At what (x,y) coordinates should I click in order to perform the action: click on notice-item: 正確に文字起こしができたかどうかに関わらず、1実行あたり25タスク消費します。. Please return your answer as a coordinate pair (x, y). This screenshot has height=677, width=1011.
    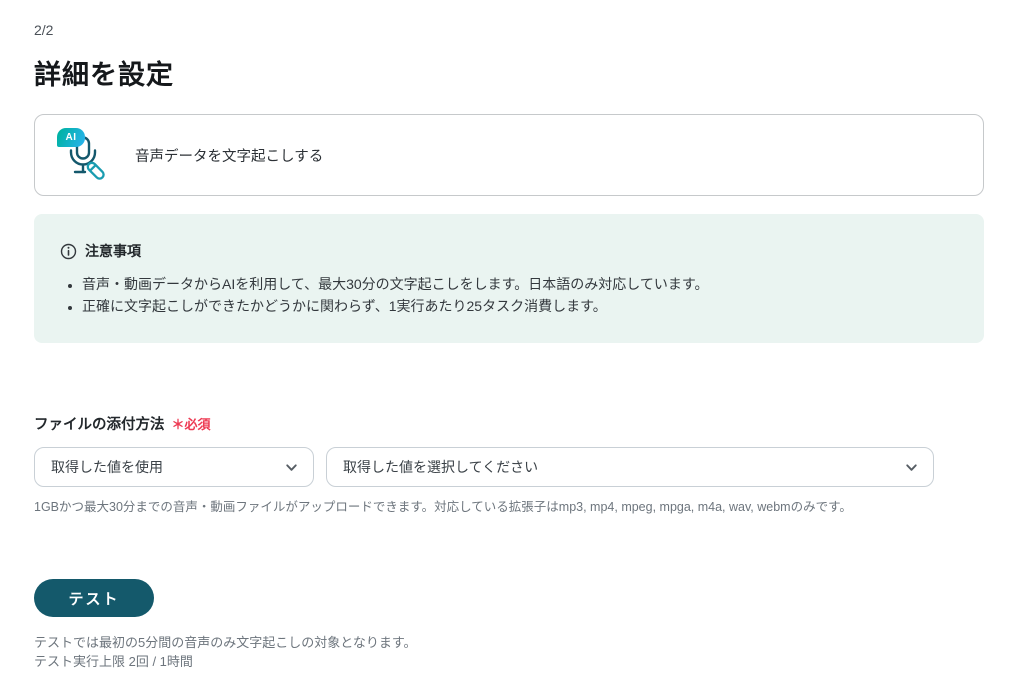
    Looking at the image, I should click on (520, 307).